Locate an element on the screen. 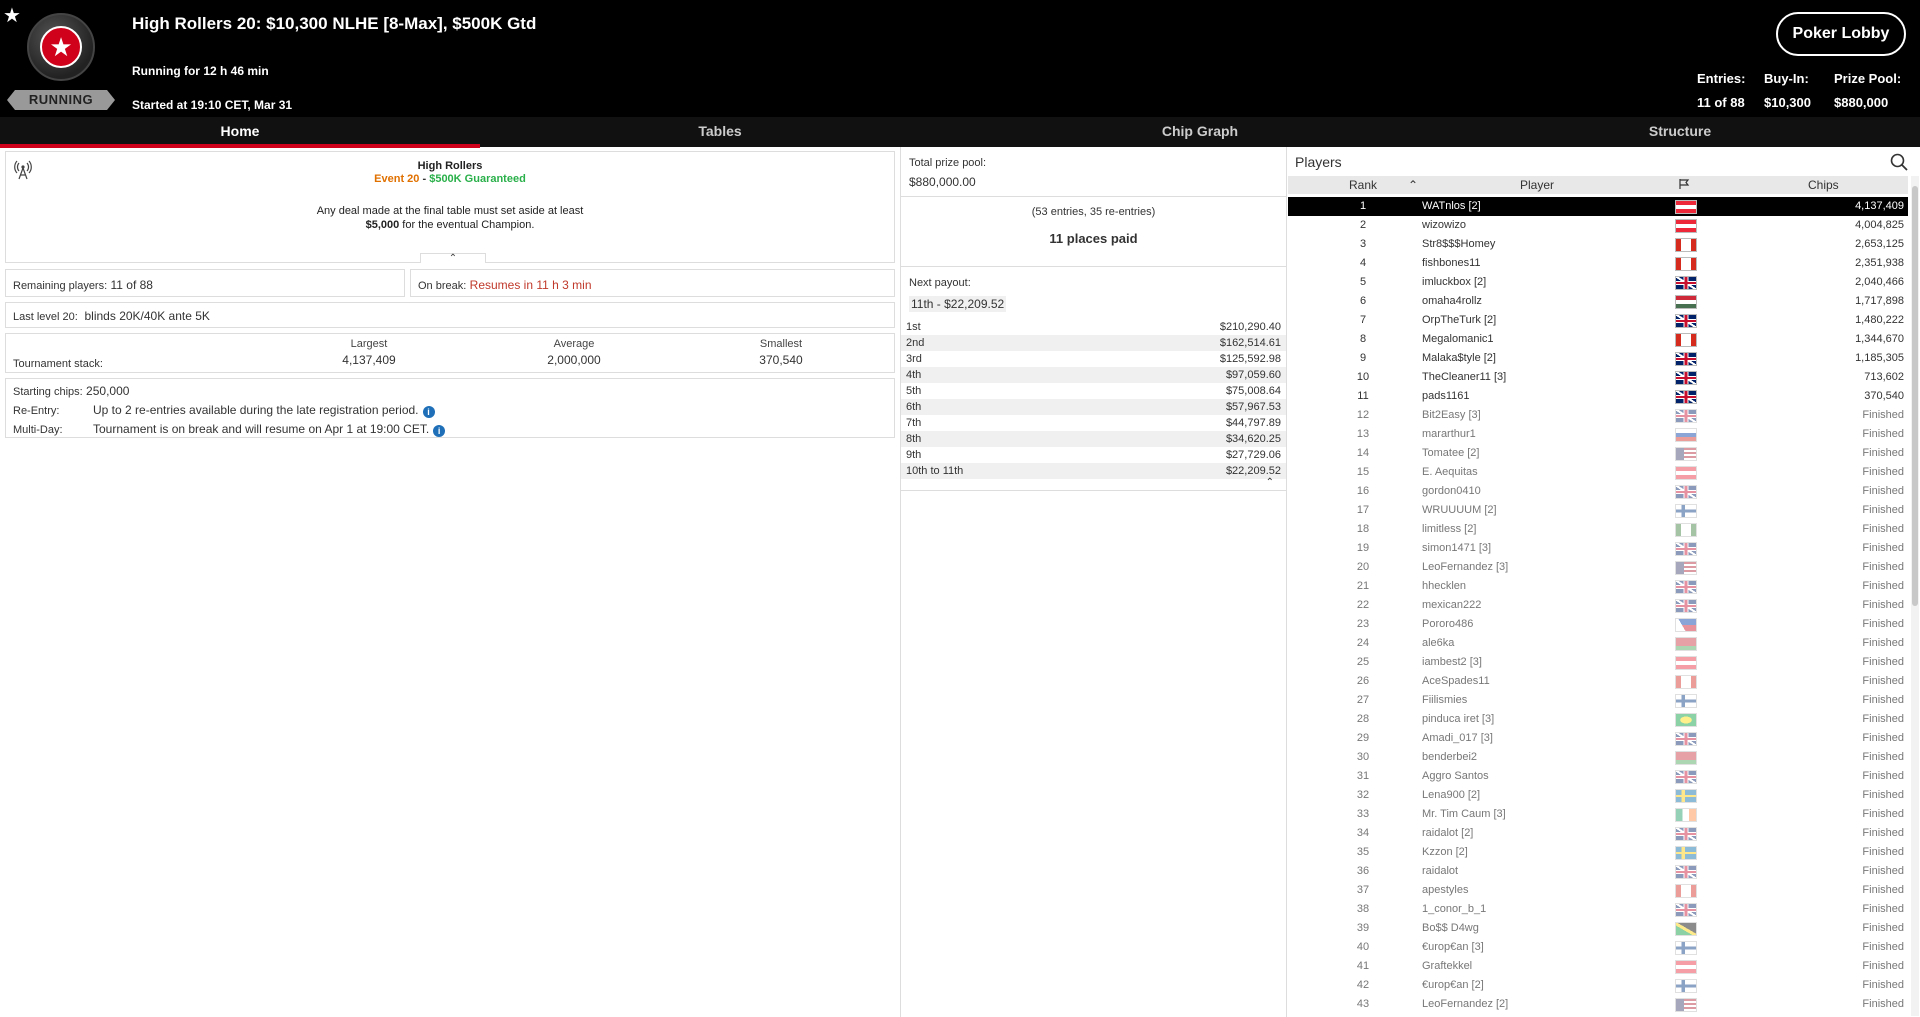  players-scrollbar is located at coordinates (1915, 596).